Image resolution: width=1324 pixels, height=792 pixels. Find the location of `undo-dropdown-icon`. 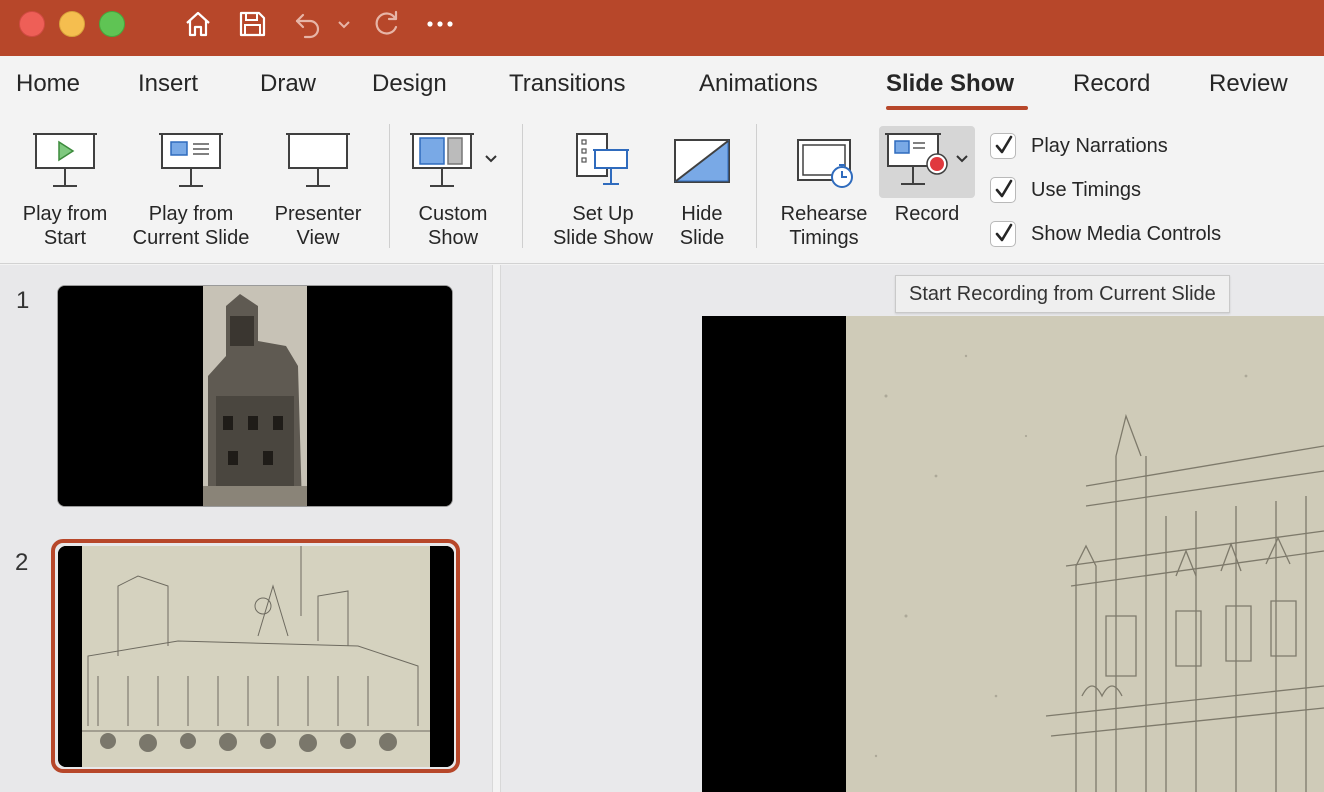

undo-dropdown-icon is located at coordinates (344, 24).